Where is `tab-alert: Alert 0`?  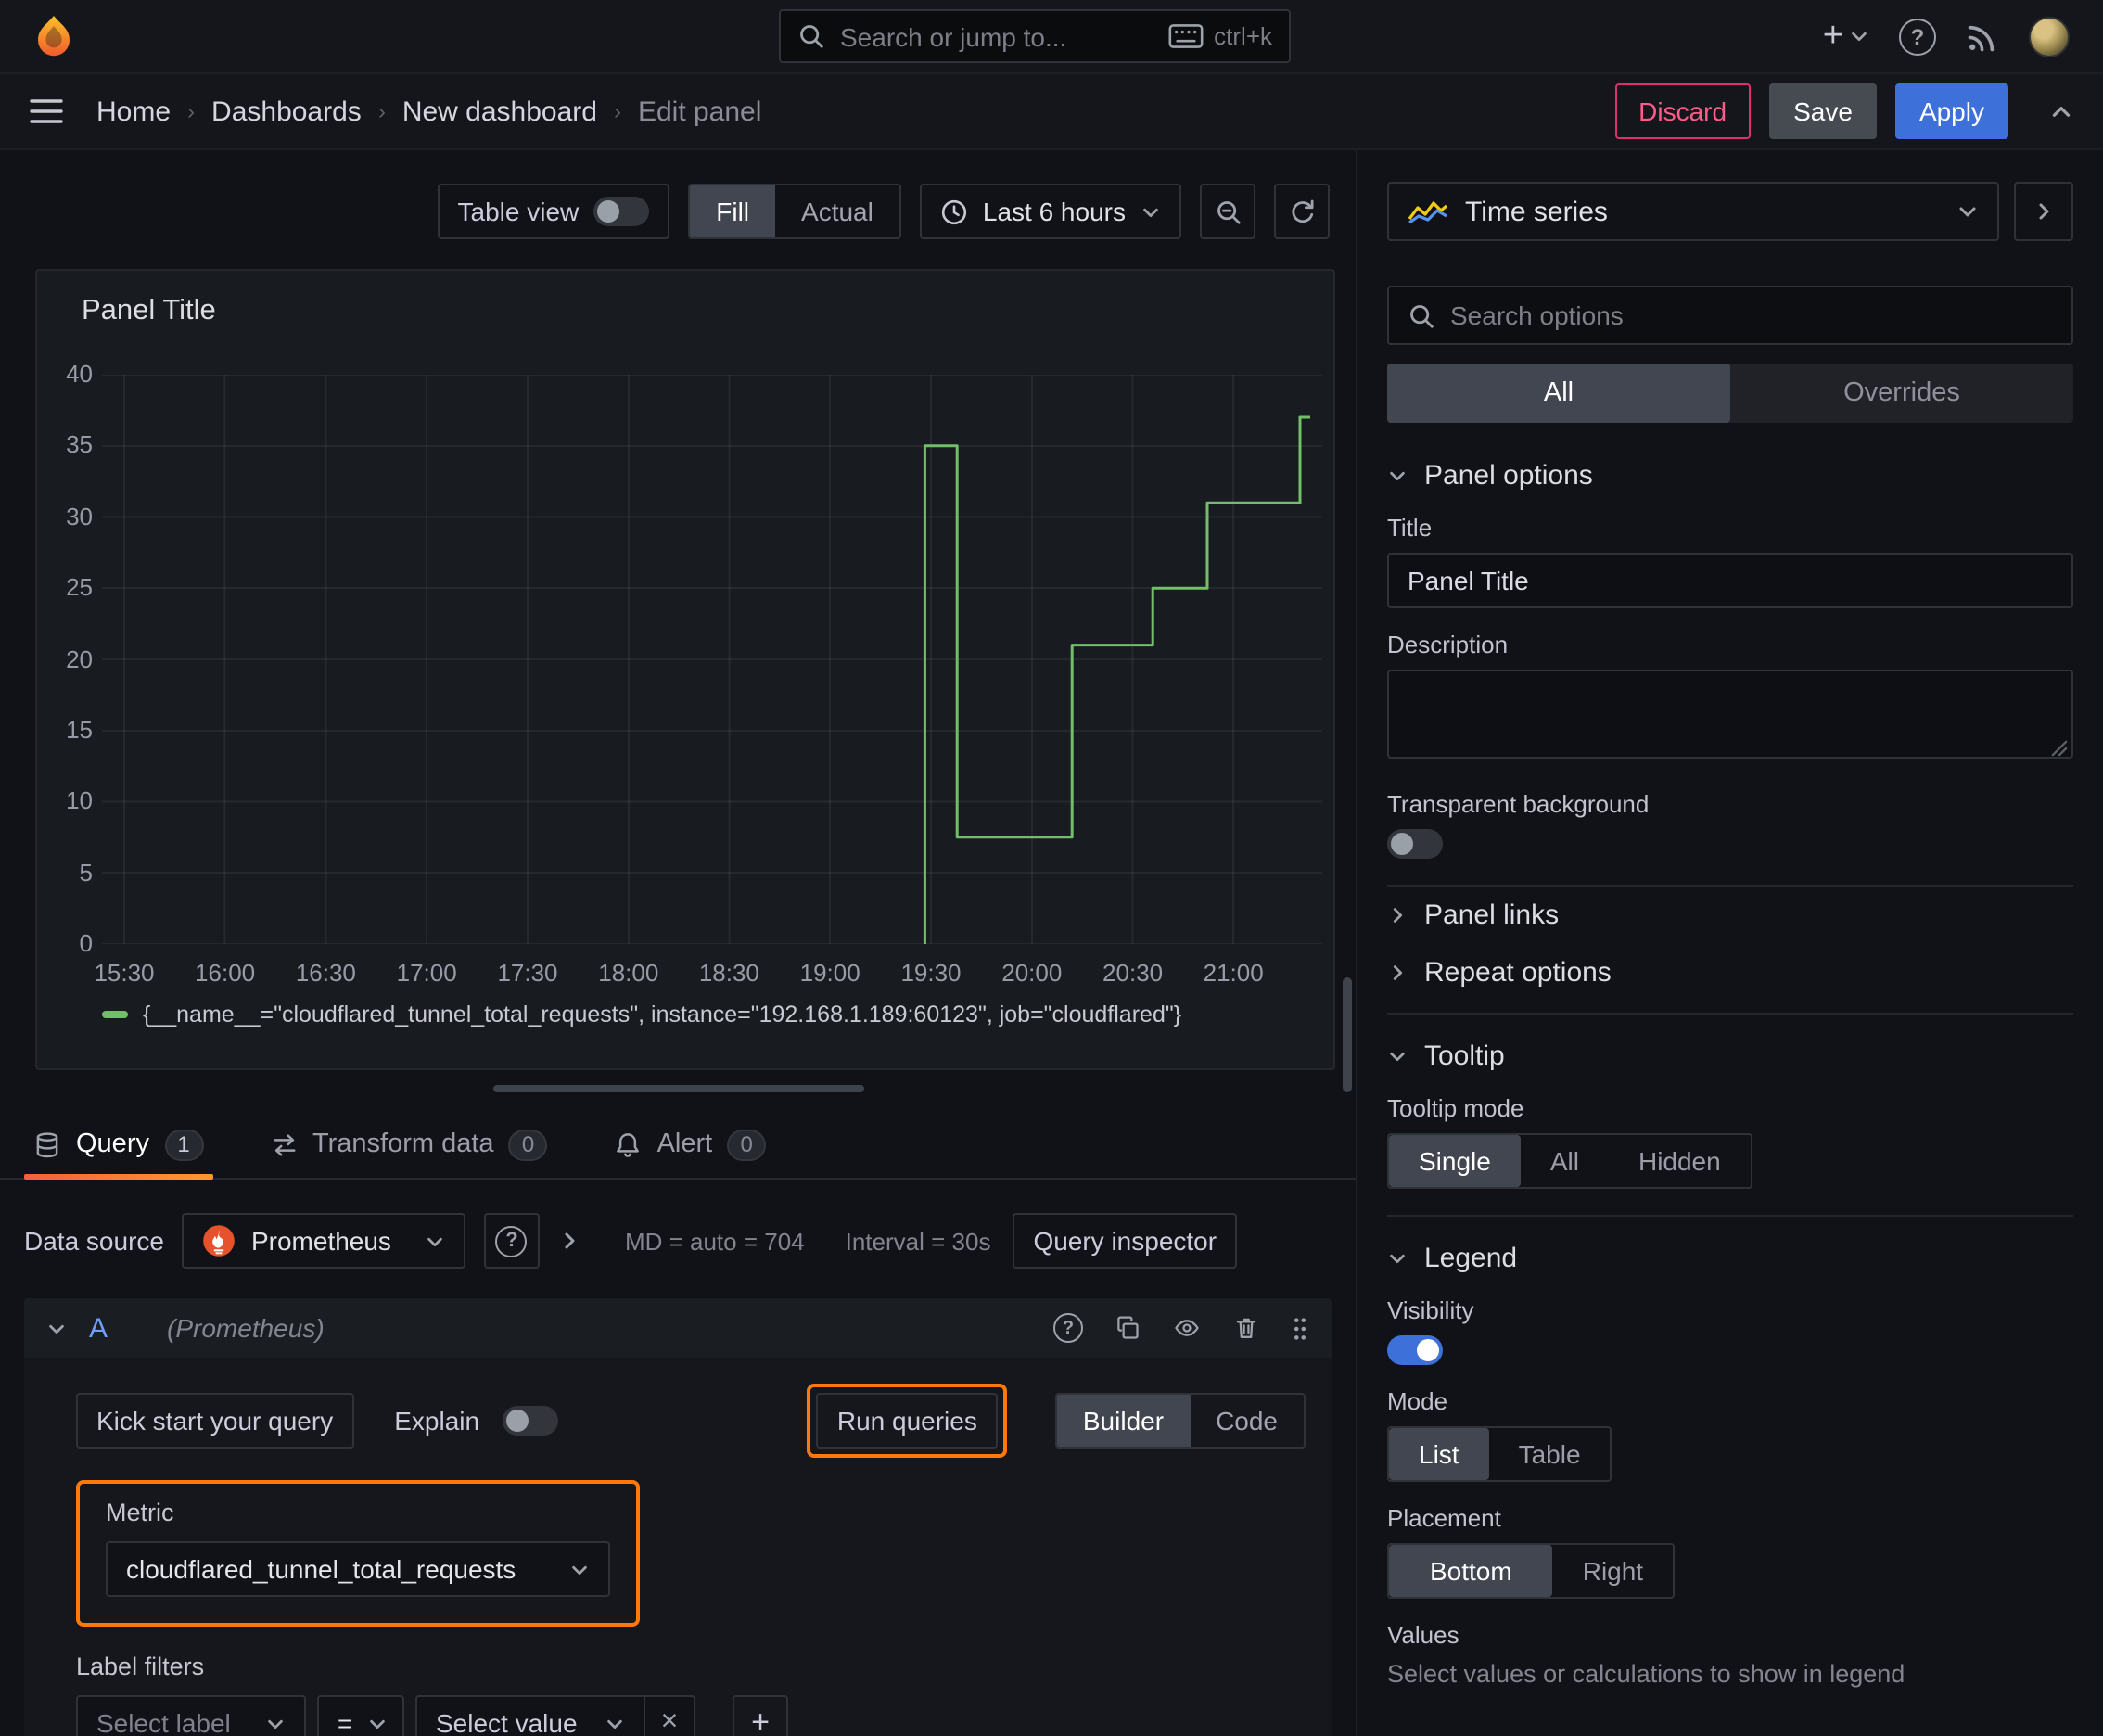 tab-alert: Alert 0 is located at coordinates (690, 1145).